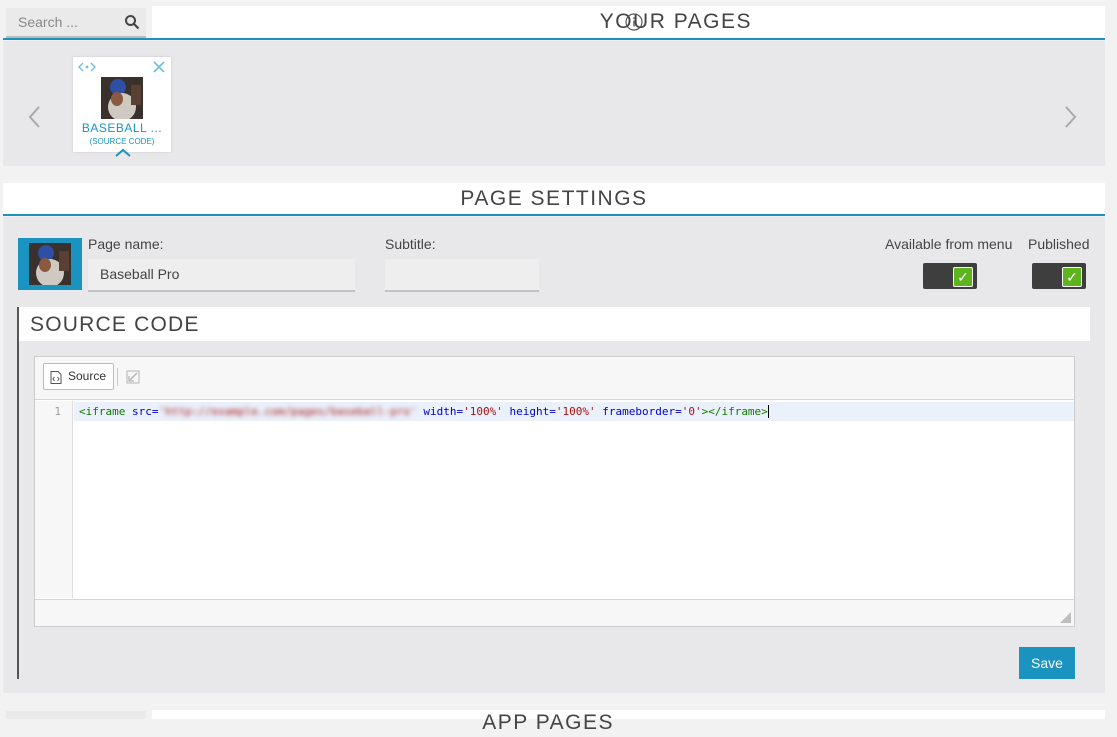 Image resolution: width=1117 pixels, height=737 pixels. Describe the element at coordinates (440, 411) in the screenshot. I see `code-width-attr: width=` at that location.